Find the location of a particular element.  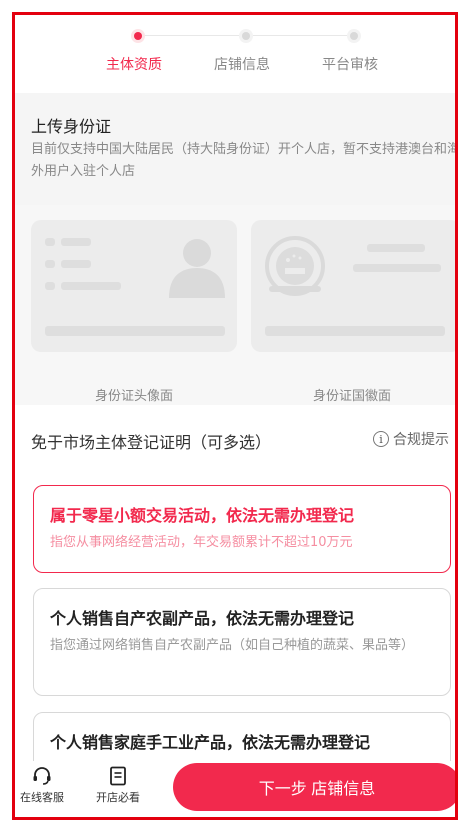

bottom-action-bar: 在线客服 开店必看 下一步 店铺信息 is located at coordinates (235, 789).